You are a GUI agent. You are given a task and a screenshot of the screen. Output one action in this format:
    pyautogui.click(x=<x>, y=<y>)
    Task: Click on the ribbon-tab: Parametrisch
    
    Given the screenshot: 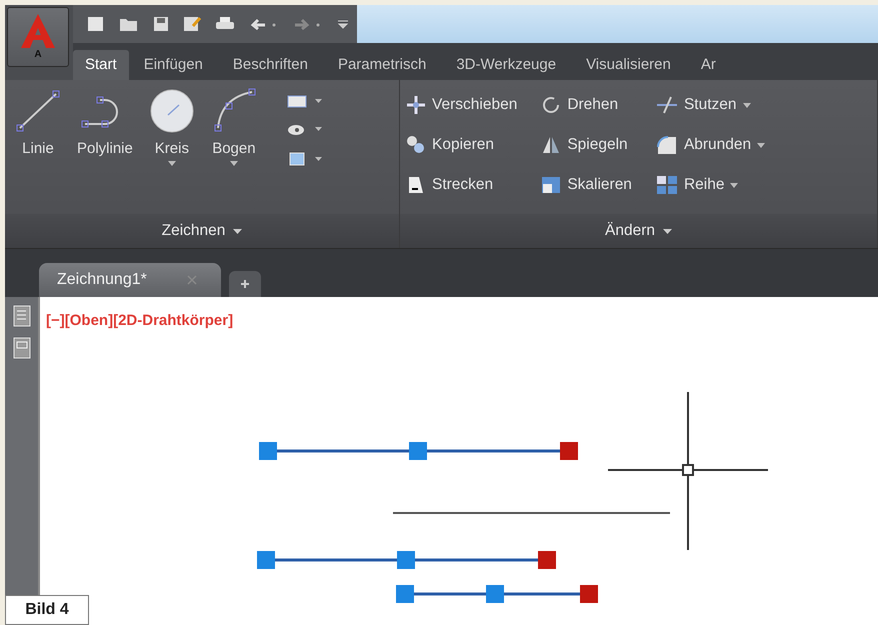 What is the action you would take?
    pyautogui.click(x=382, y=65)
    